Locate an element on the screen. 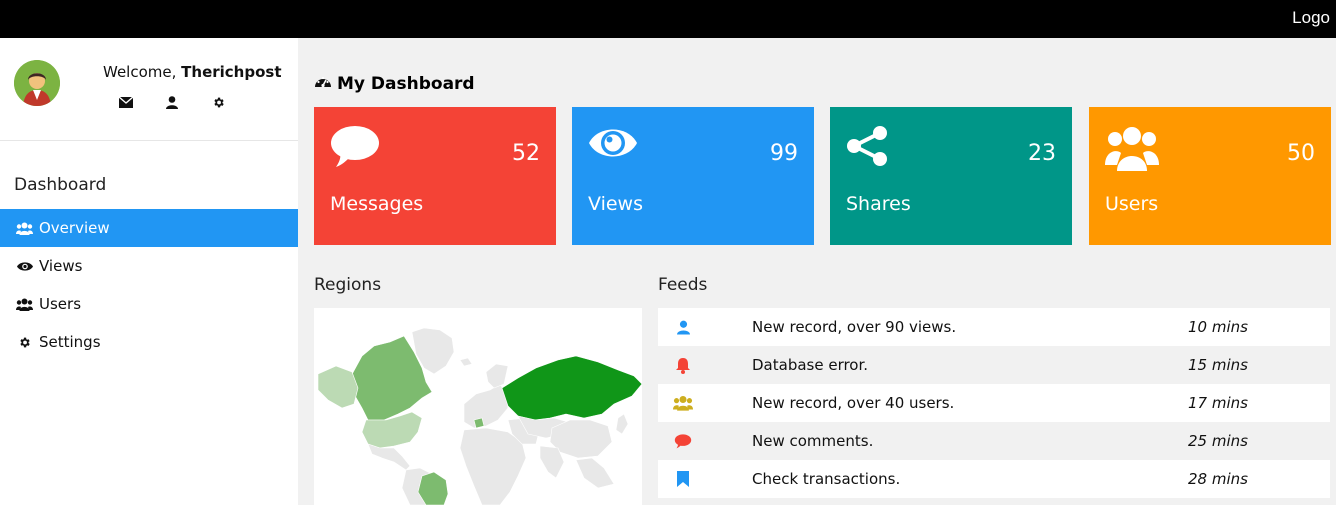 Image resolution: width=1336 pixels, height=505 pixels. card-value: 23 is located at coordinates (1042, 153).